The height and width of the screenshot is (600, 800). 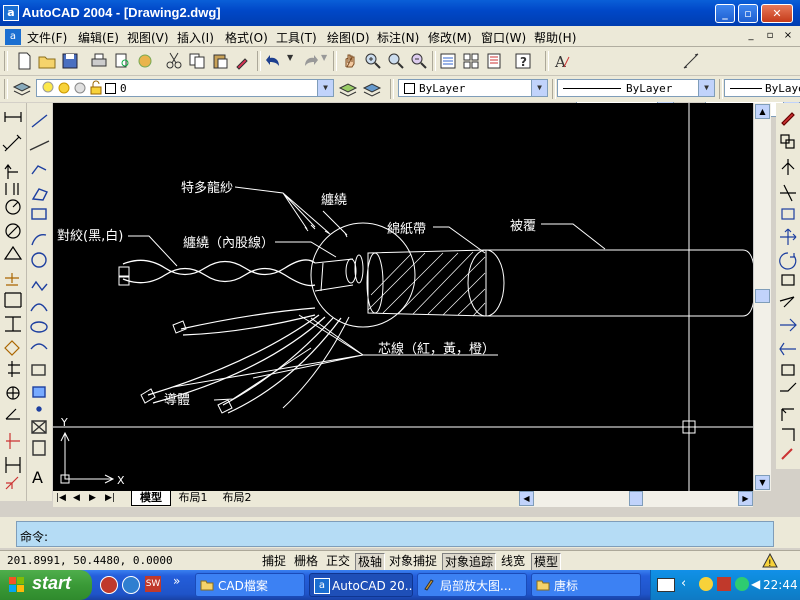 I want to click on properties-icon, so click(x=448, y=61).